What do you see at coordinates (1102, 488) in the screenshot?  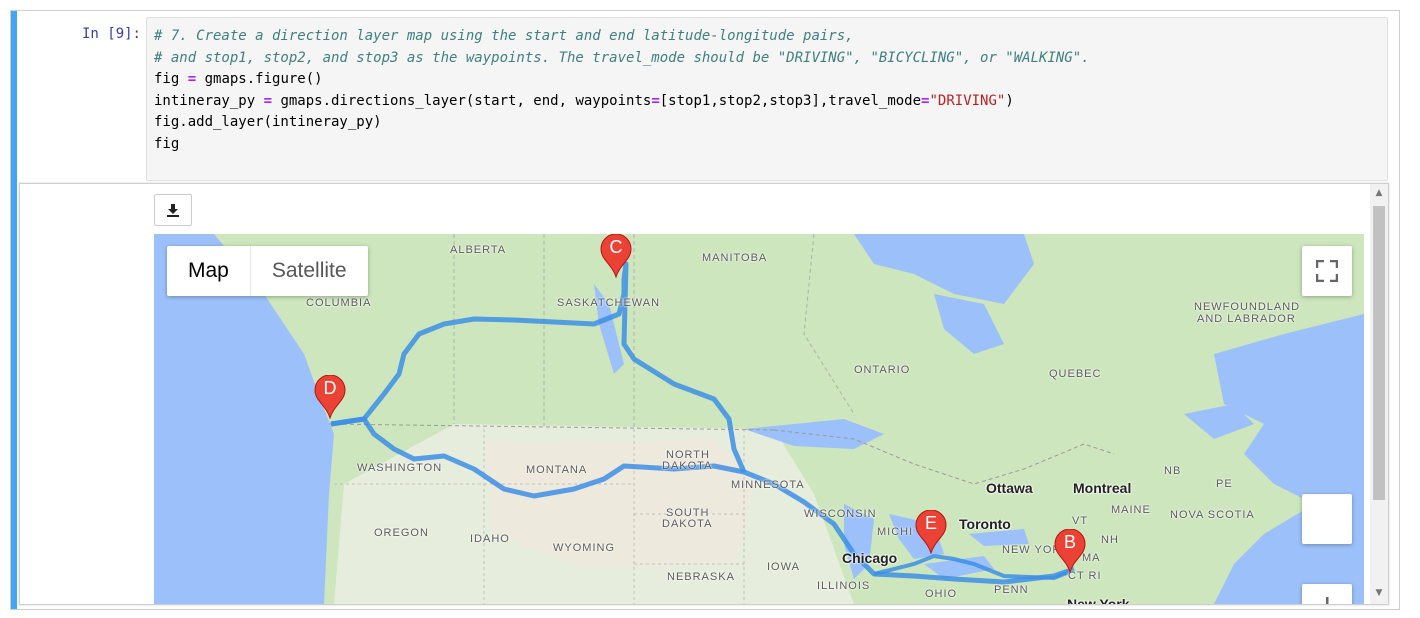 I see `city-montreal: Montreal` at bounding box center [1102, 488].